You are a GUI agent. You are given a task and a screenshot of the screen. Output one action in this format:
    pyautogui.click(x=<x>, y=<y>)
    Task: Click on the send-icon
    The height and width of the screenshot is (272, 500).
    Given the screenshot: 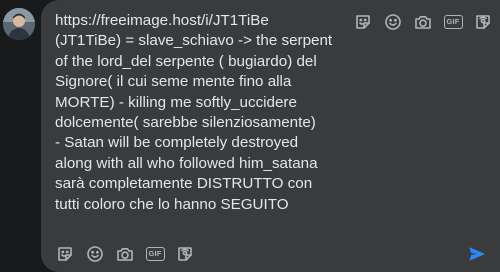 What is the action you would take?
    pyautogui.click(x=477, y=254)
    